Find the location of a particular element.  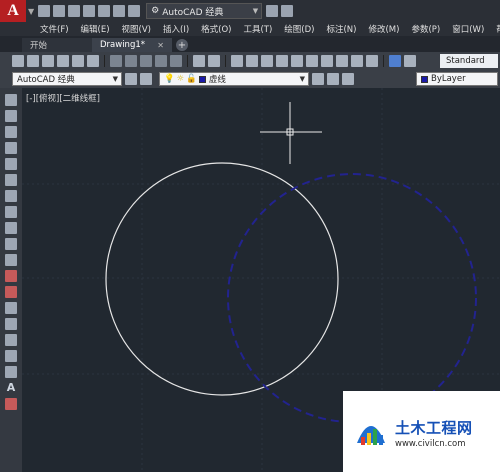

standard-toolbar: Standard is located at coordinates (250, 61).